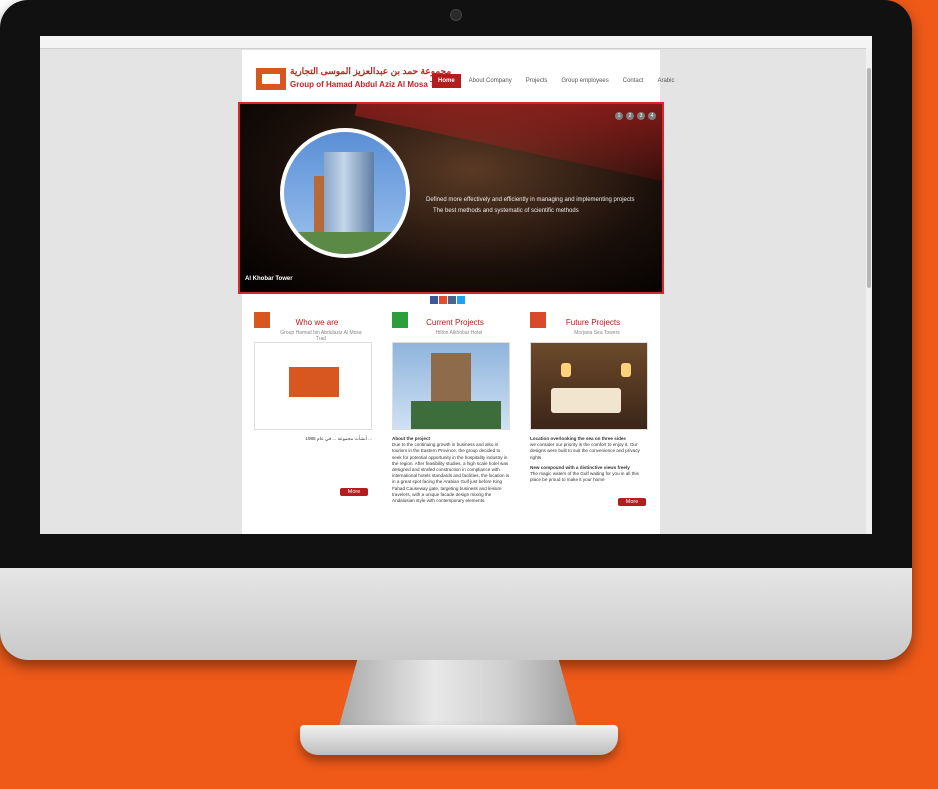 The image size is (938, 789). I want to click on future-projects-subtitle: Morjana Sea Towers, so click(597, 333).